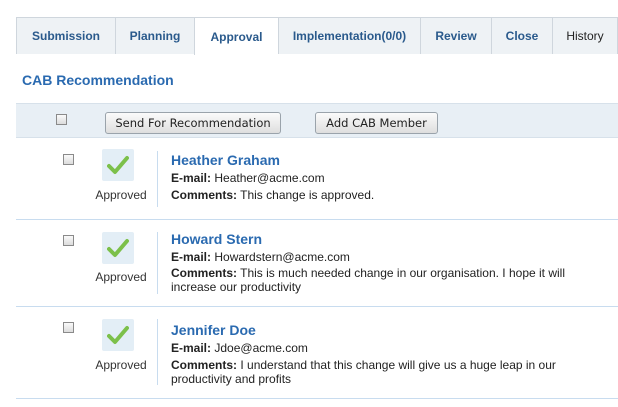  Describe the element at coordinates (236, 36) in the screenshot. I see `tab-approval: Approval` at that location.